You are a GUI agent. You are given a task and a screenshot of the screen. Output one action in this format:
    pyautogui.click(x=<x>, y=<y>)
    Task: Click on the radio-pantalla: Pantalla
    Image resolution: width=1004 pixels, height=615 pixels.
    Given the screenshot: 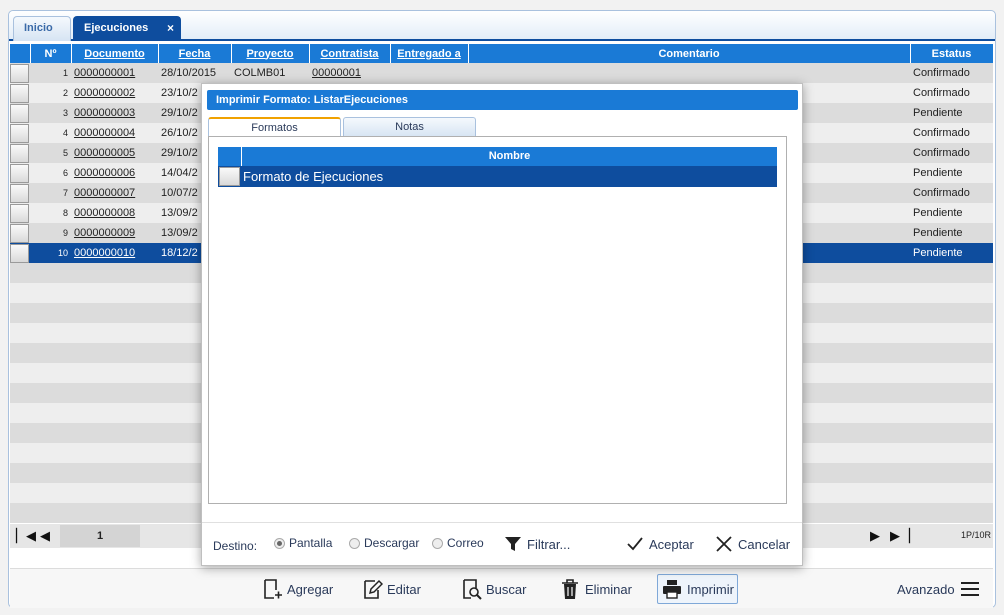 What is the action you would take?
    pyautogui.click(x=303, y=543)
    